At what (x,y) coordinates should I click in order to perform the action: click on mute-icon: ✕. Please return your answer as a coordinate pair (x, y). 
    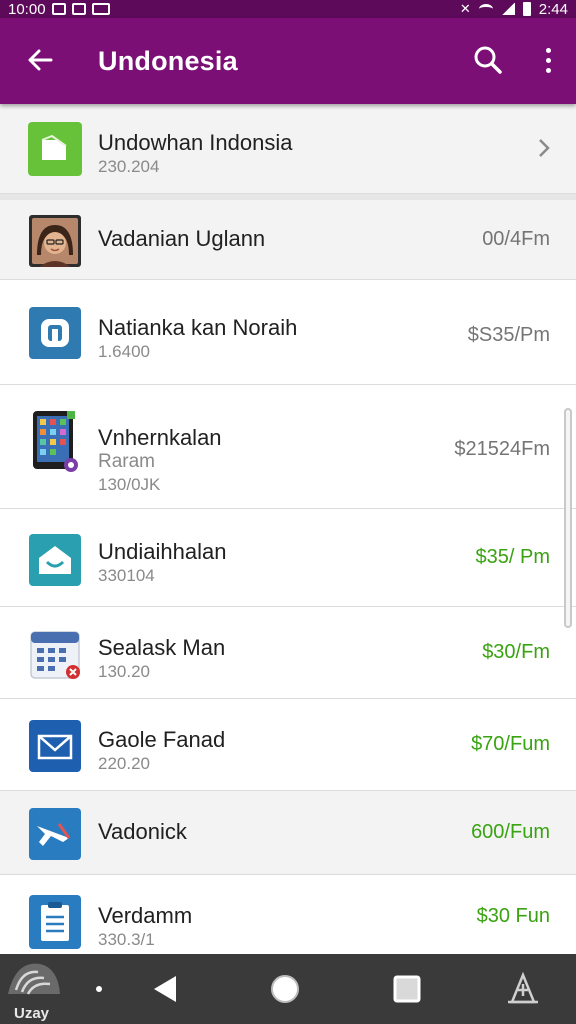
    Looking at the image, I should click on (465, 8).